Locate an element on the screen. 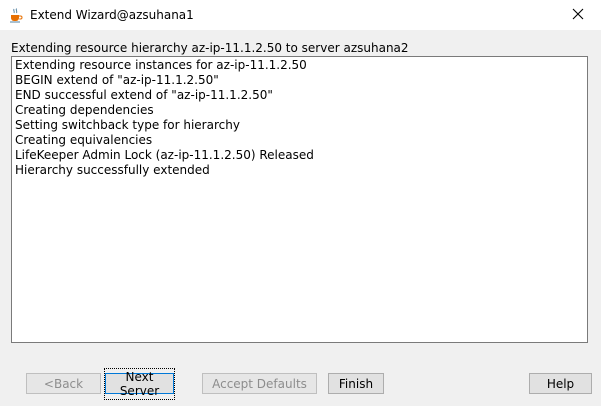 The height and width of the screenshot is (406, 601). help-button: Help is located at coordinates (560, 383).